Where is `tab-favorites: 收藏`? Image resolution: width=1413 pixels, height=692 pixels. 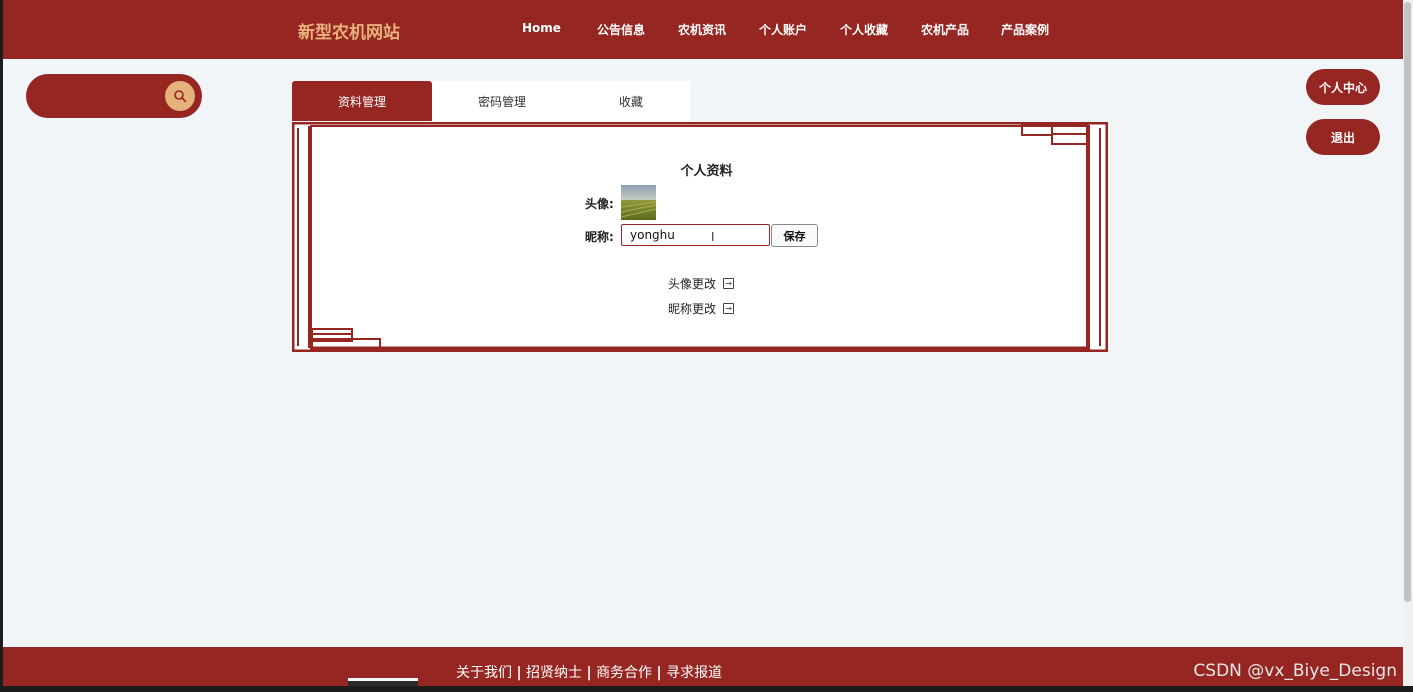
tab-favorites: 收藏 is located at coordinates (631, 101).